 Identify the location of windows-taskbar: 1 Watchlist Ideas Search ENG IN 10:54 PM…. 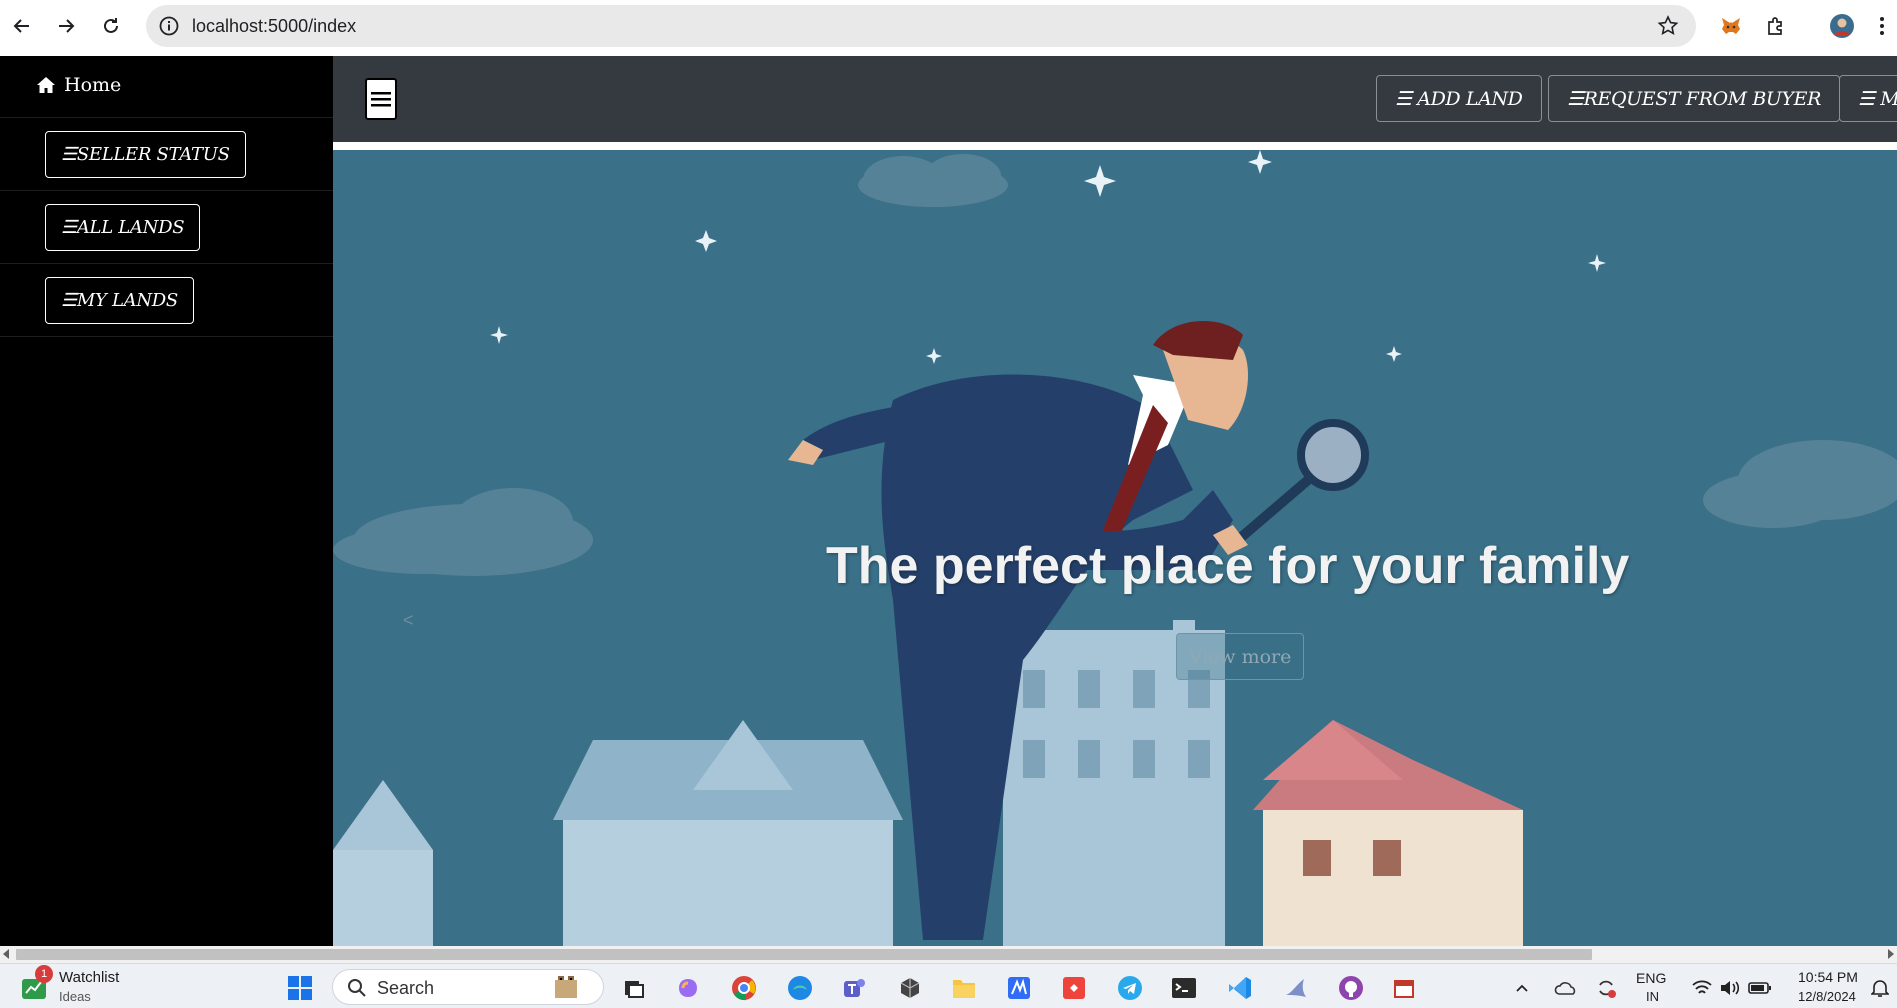
(948, 985).